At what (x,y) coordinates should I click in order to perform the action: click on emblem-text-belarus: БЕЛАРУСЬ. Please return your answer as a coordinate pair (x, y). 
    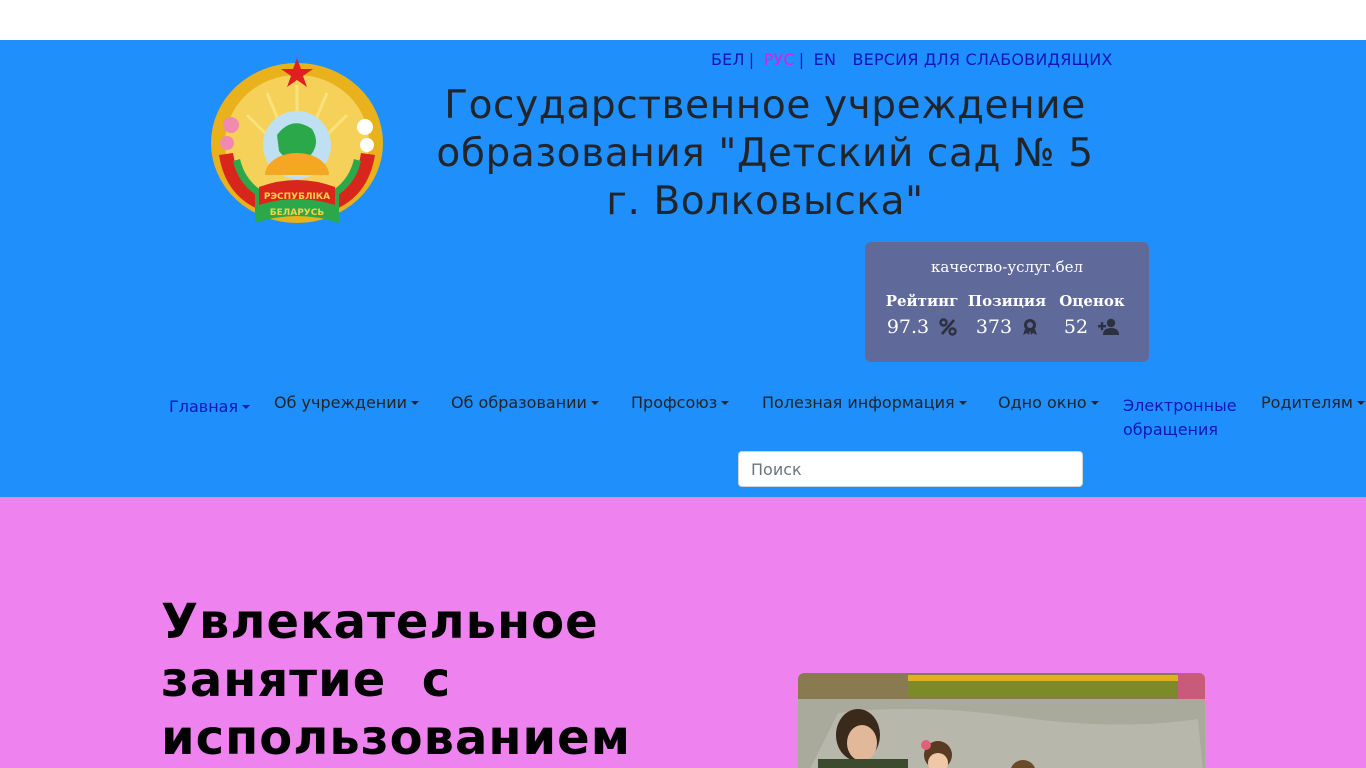
    Looking at the image, I should click on (297, 213).